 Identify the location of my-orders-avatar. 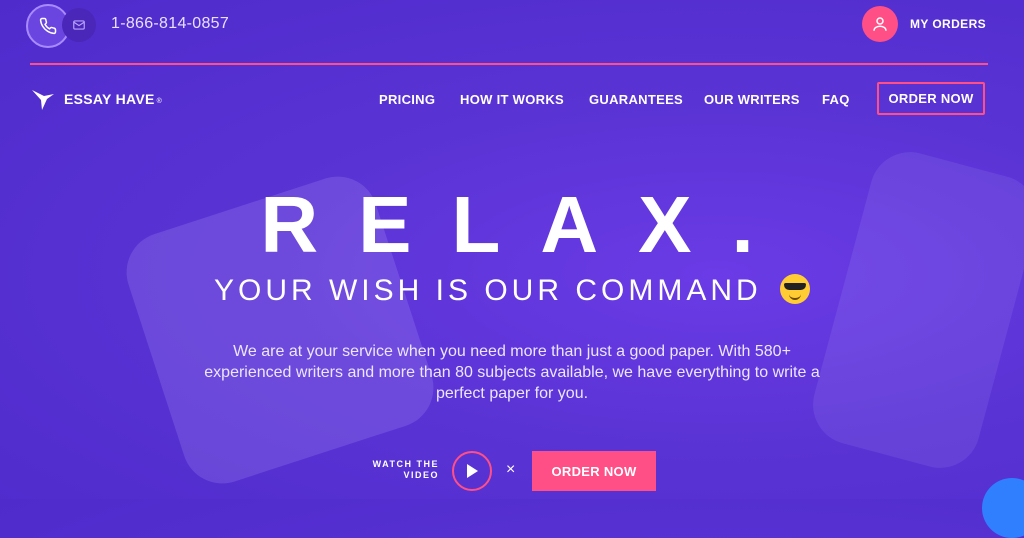
(880, 24).